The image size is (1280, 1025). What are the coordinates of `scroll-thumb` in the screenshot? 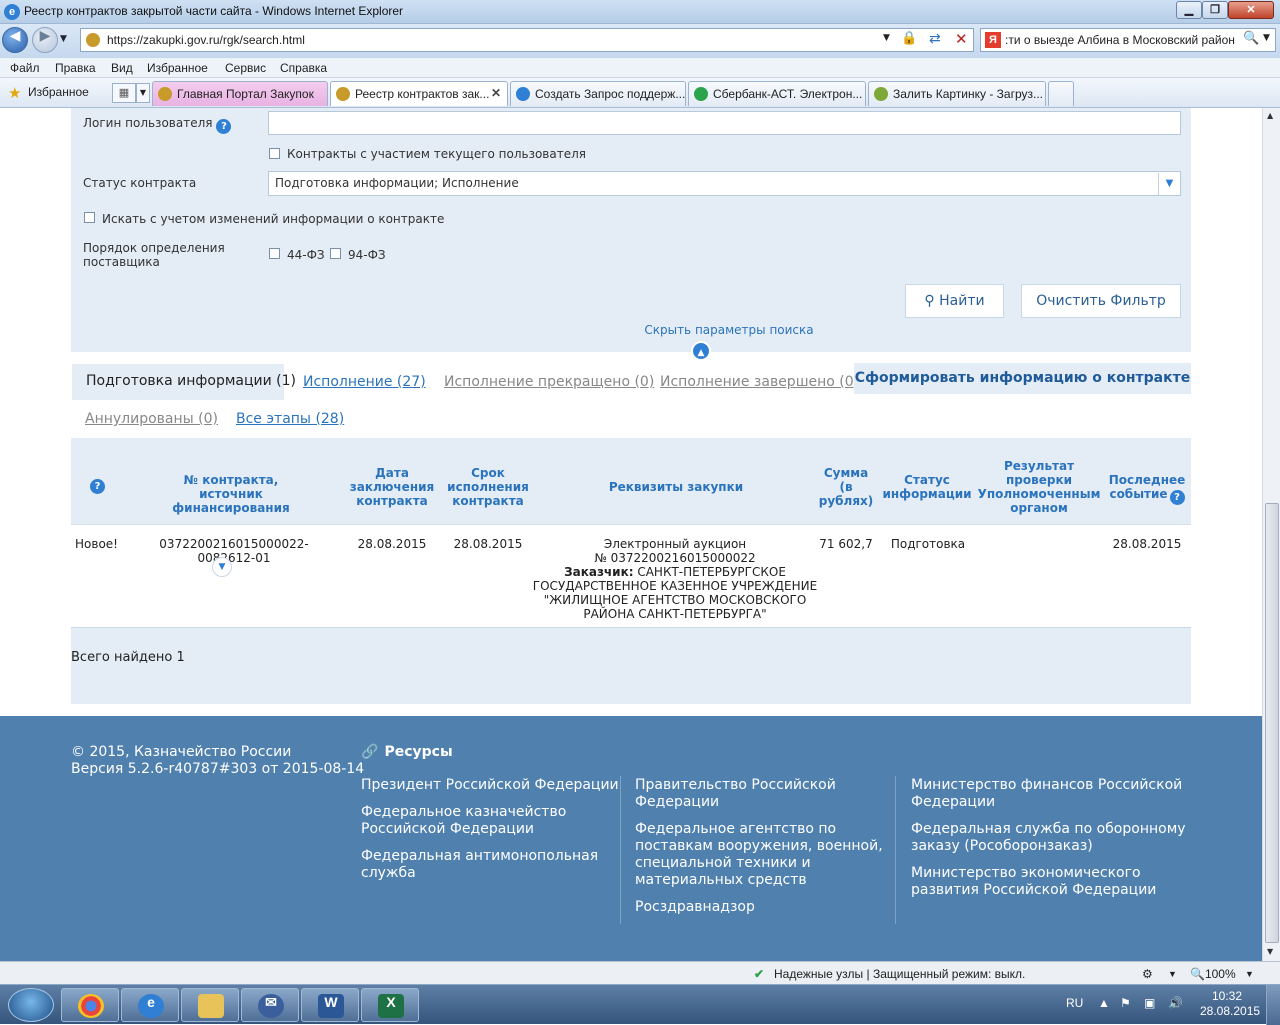 It's located at (1272, 723).